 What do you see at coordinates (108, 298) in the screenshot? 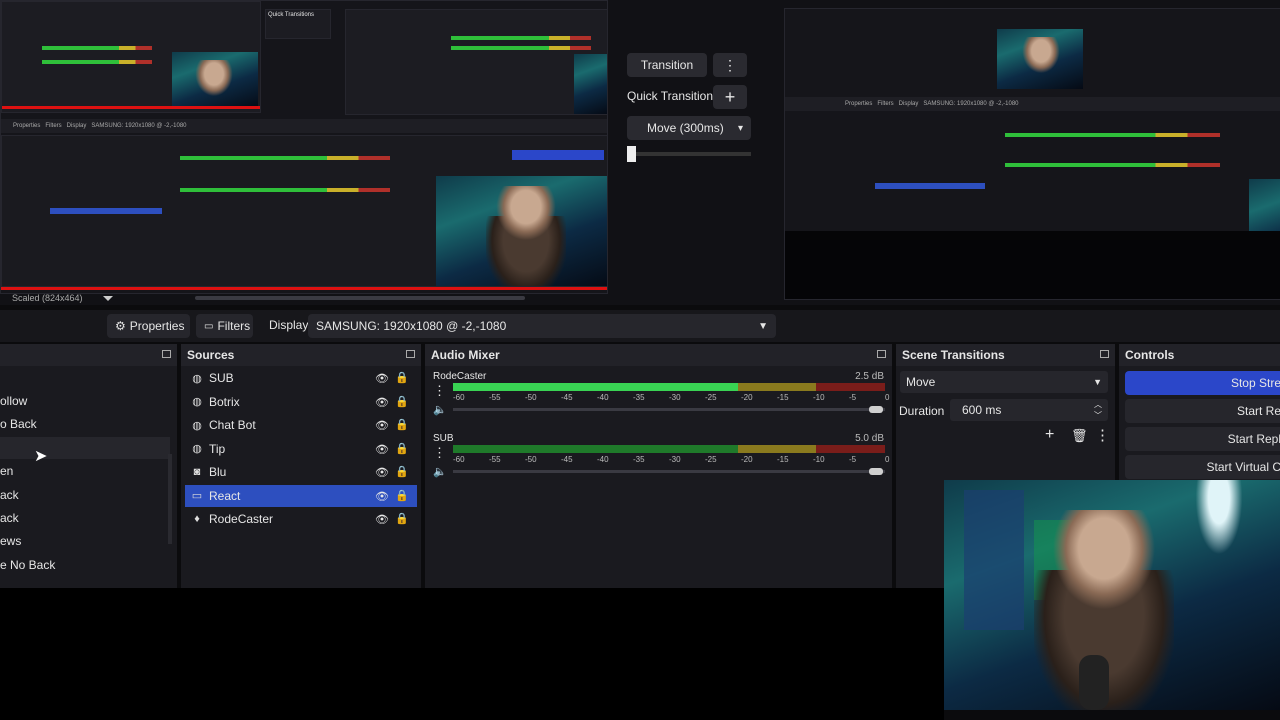
I see `chevron-down-icon` at bounding box center [108, 298].